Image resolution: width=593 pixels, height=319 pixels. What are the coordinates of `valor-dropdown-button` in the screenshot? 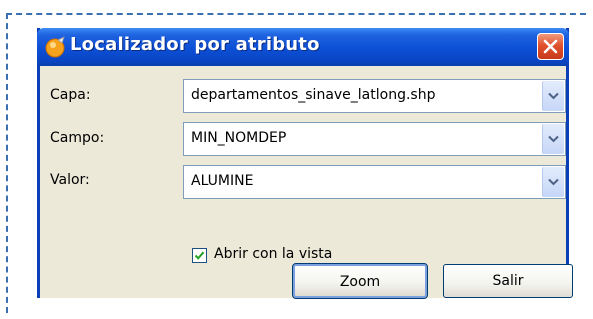 It's located at (553, 182).